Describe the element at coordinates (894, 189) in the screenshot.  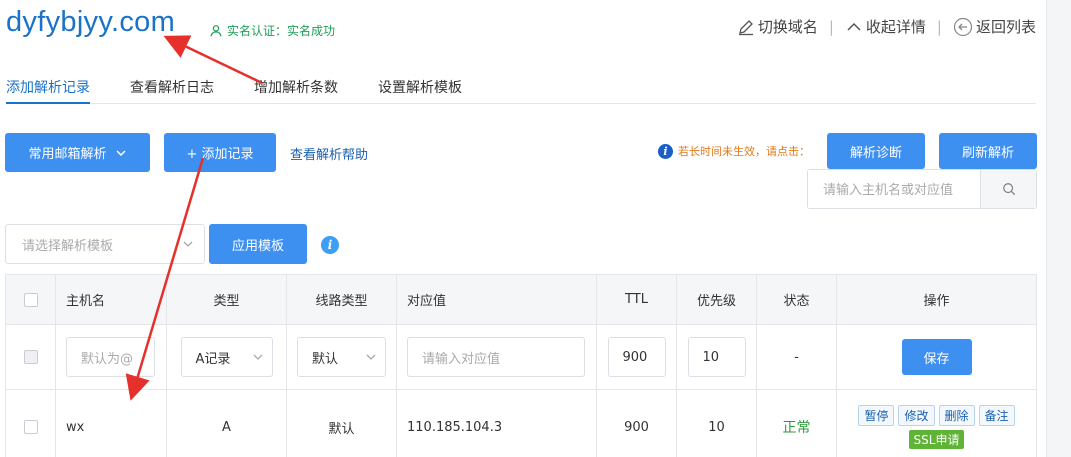
I see `search-input` at that location.